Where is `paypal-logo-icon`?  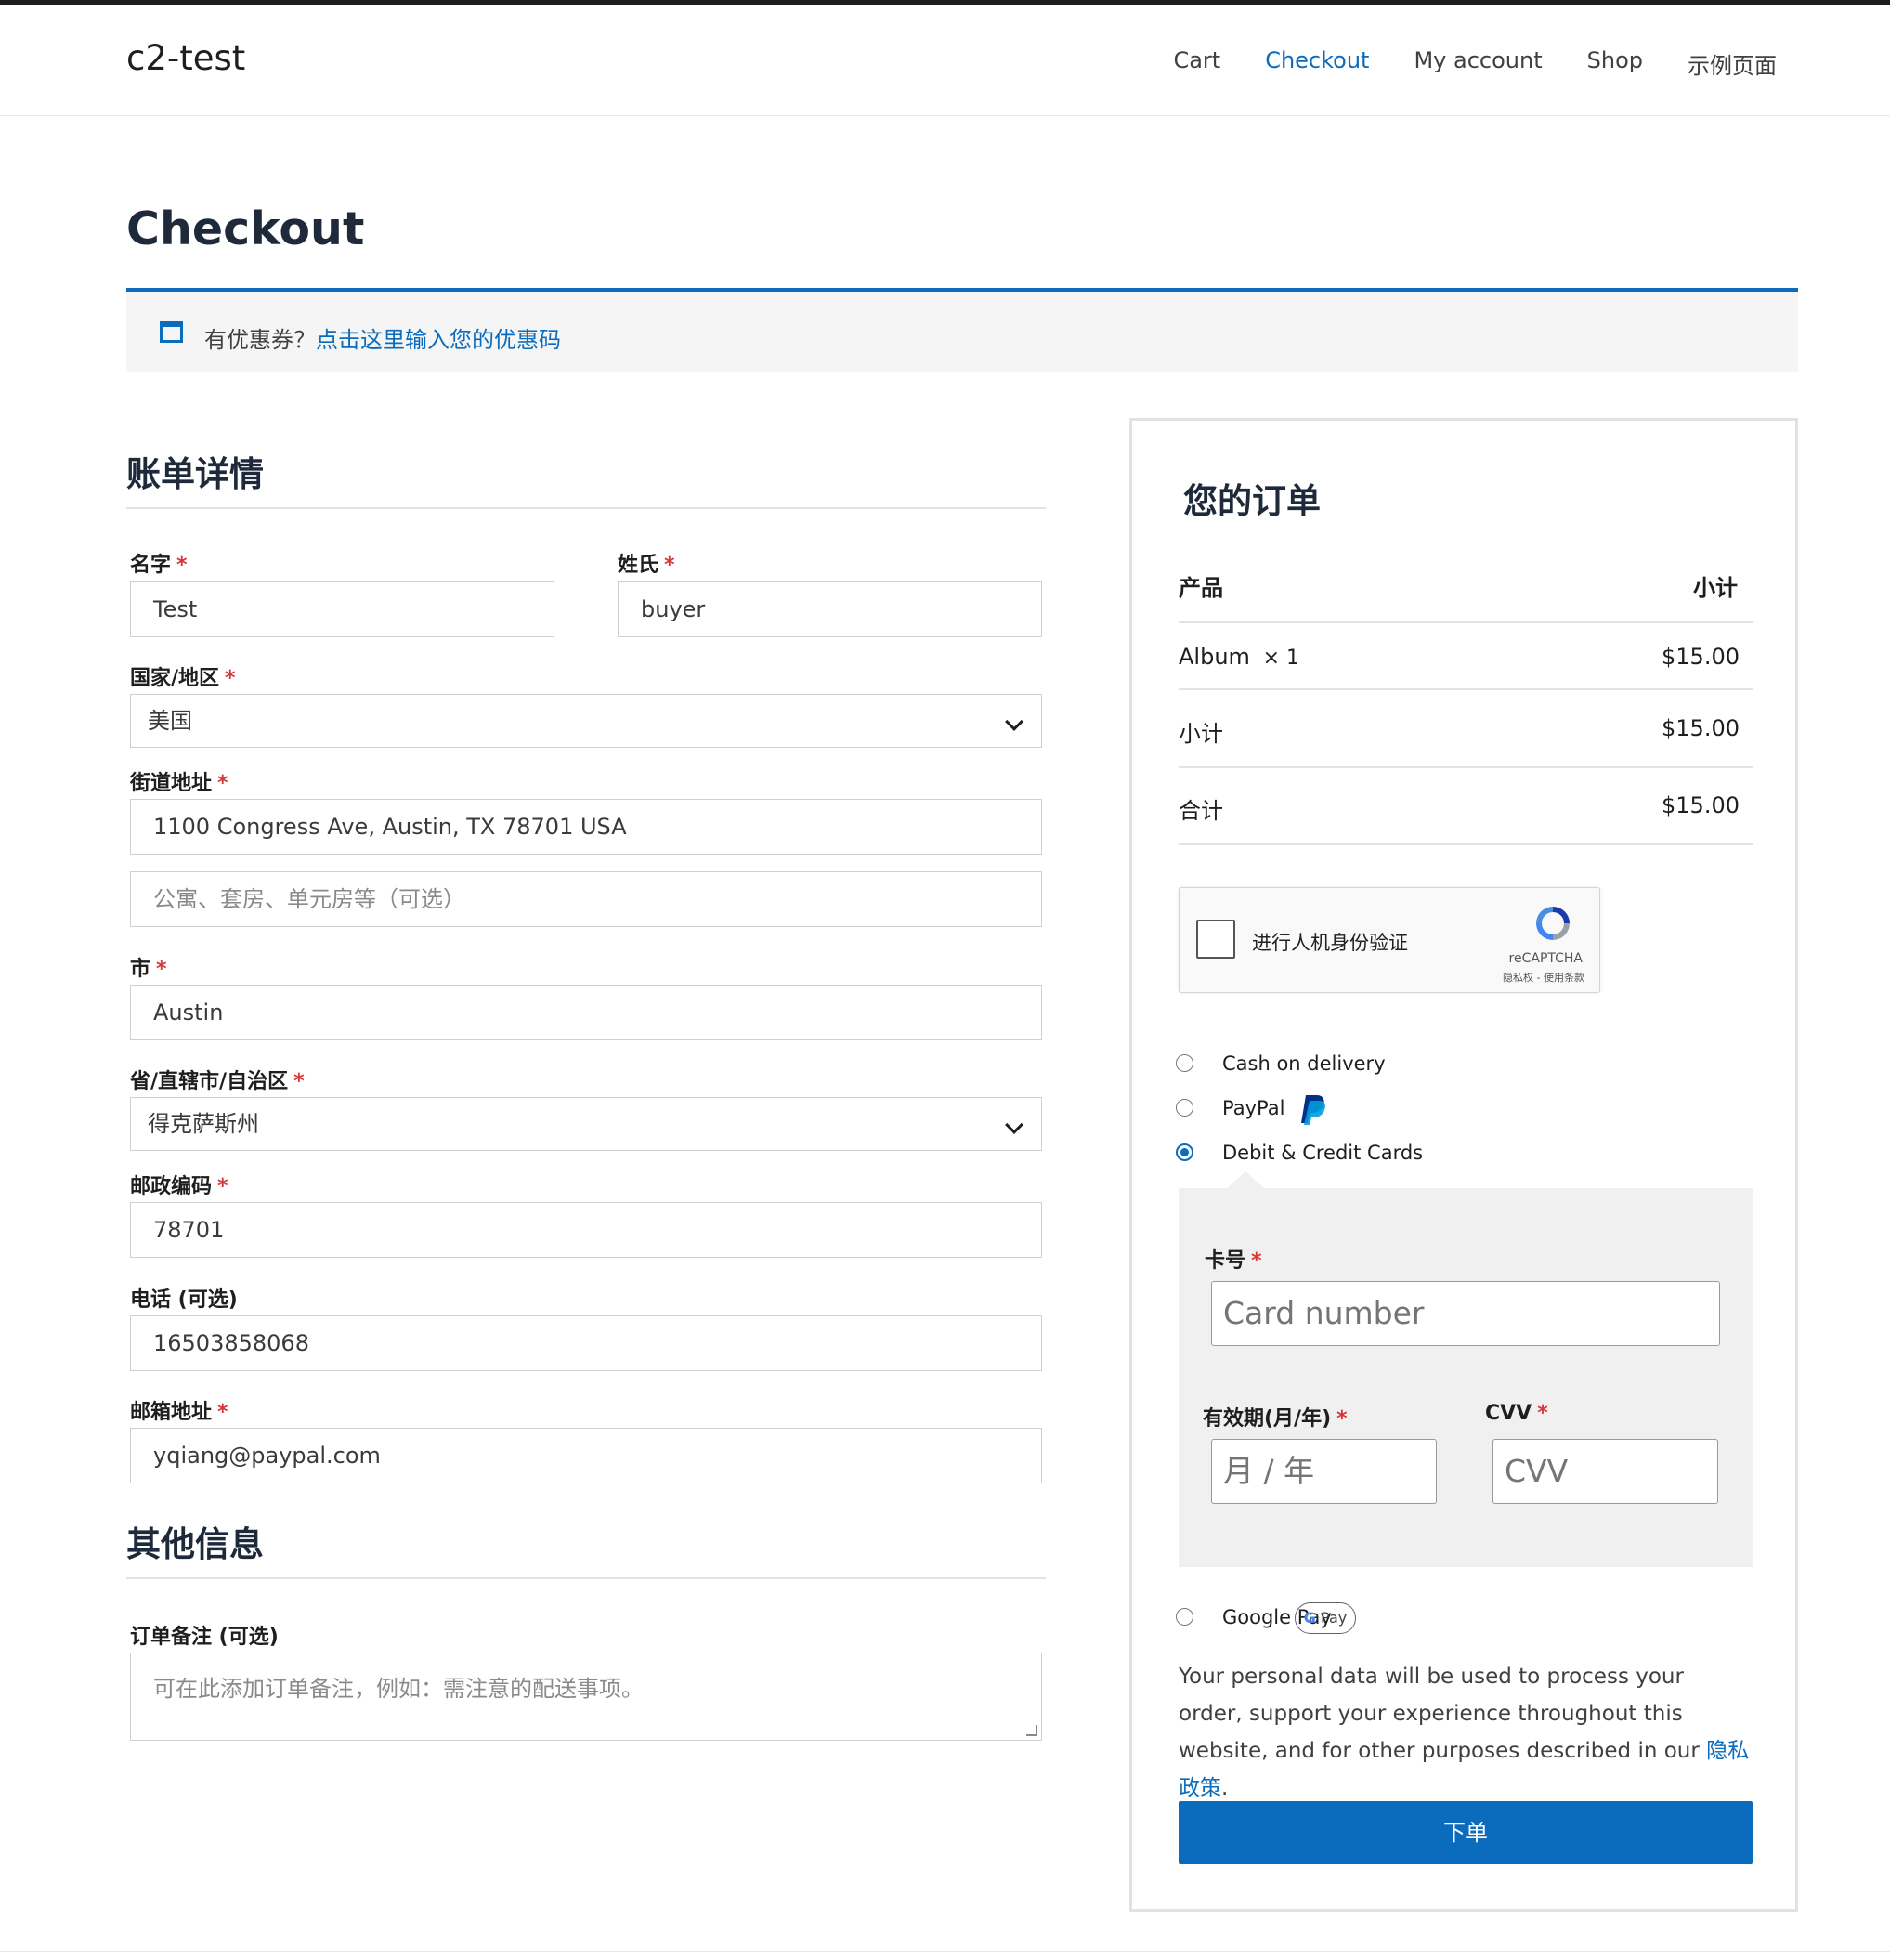 paypal-logo-icon is located at coordinates (1313, 1110).